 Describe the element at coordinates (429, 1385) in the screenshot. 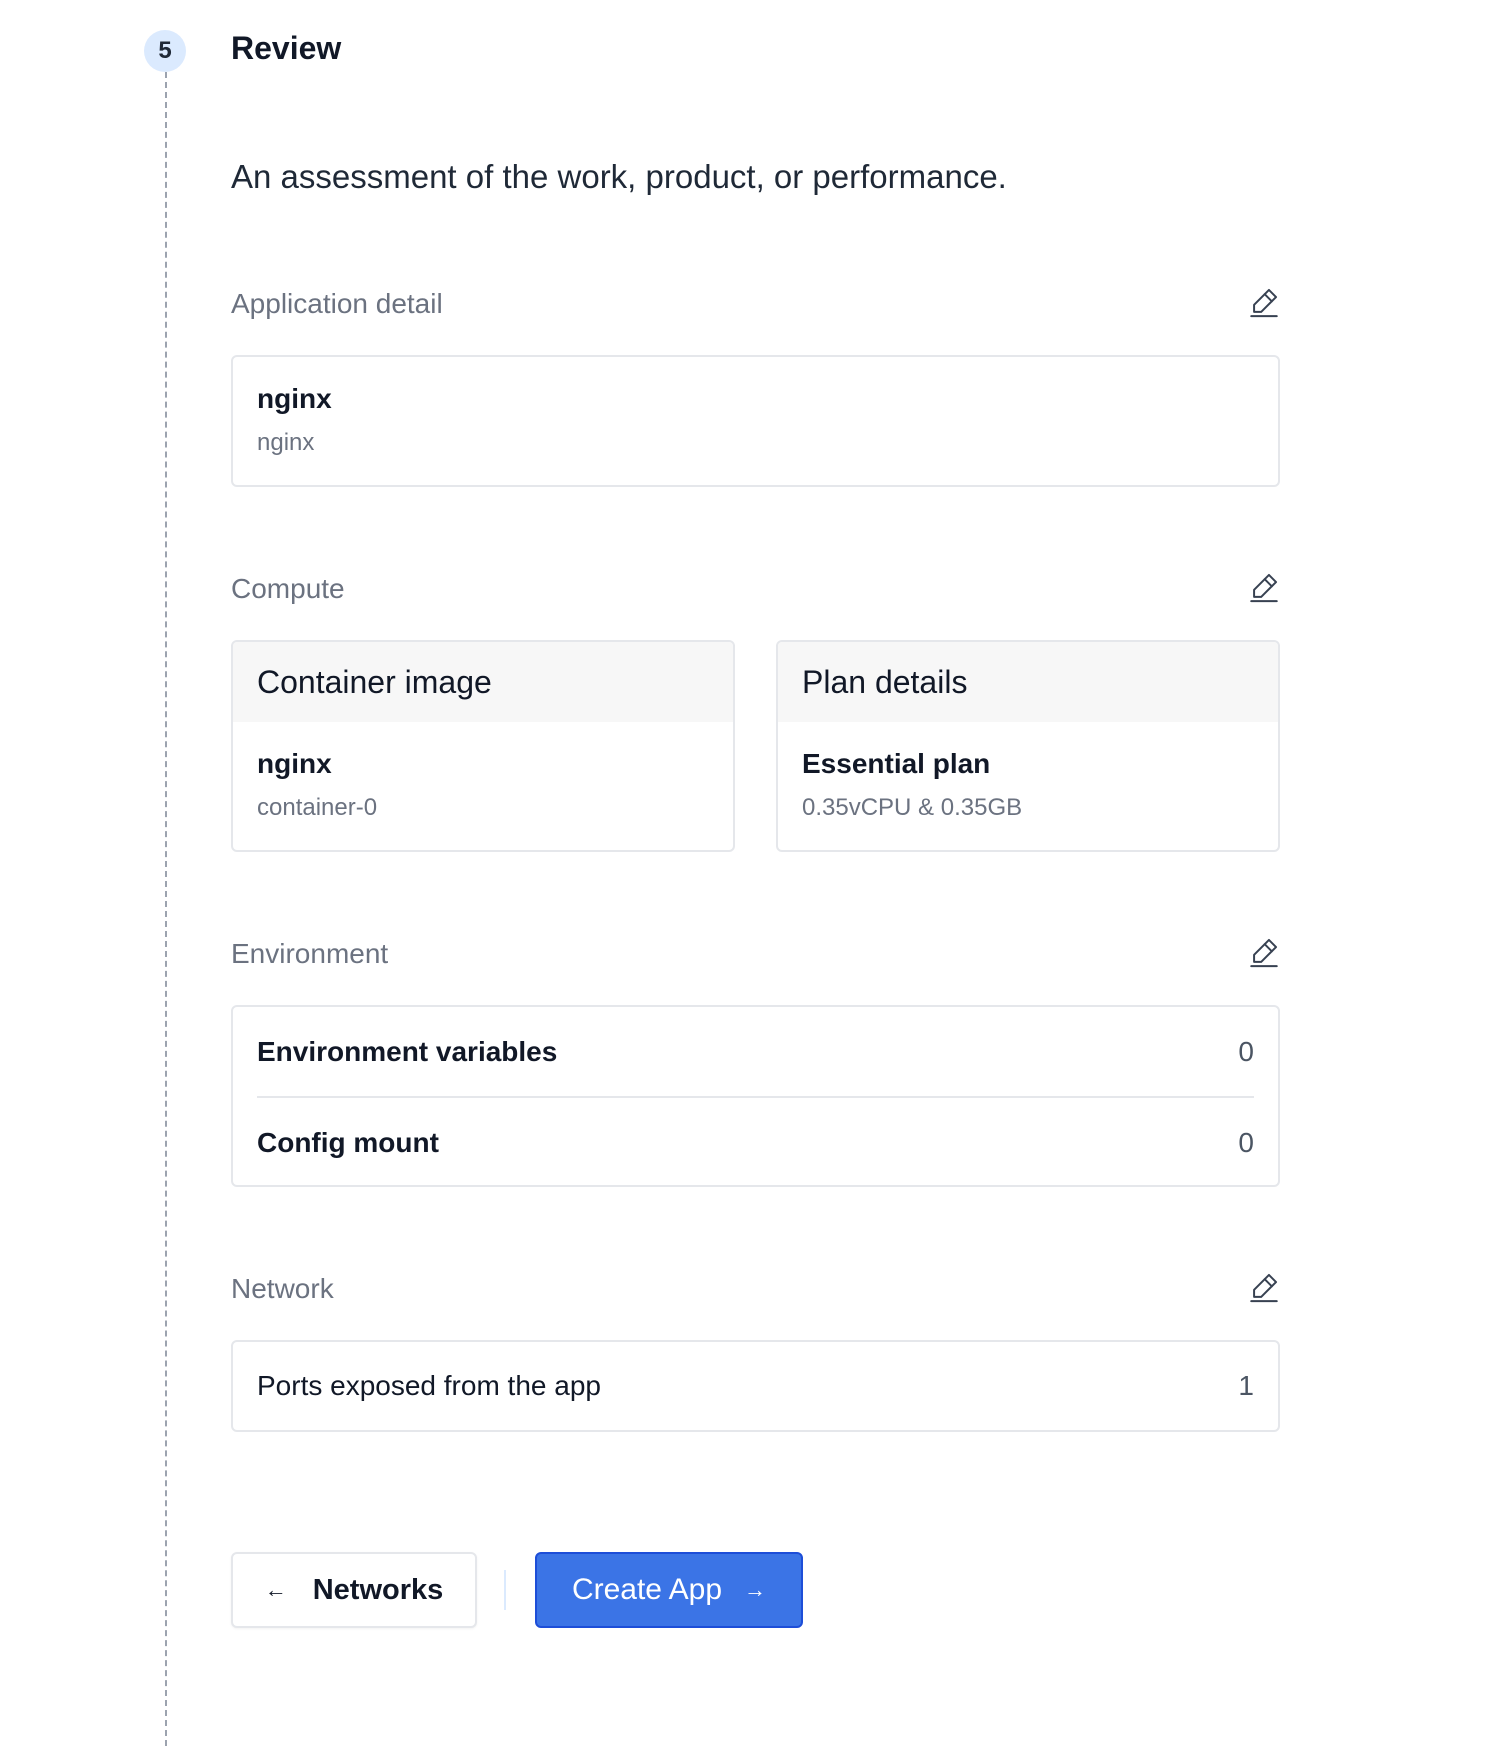

I see `ports-label: Ports exposed from the app` at that location.